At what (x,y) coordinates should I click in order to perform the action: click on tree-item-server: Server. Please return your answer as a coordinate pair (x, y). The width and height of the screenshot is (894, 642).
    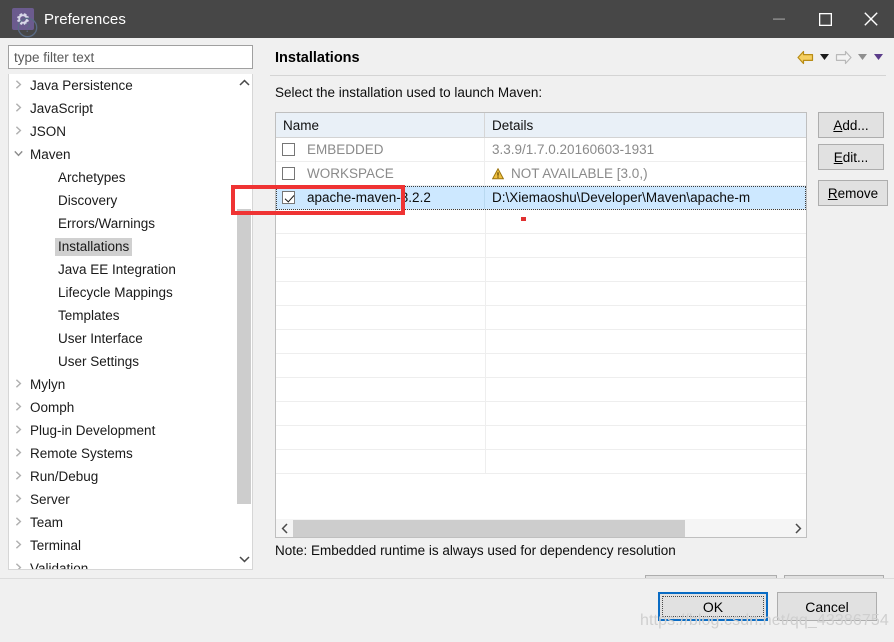
    Looking at the image, I should click on (123, 499).